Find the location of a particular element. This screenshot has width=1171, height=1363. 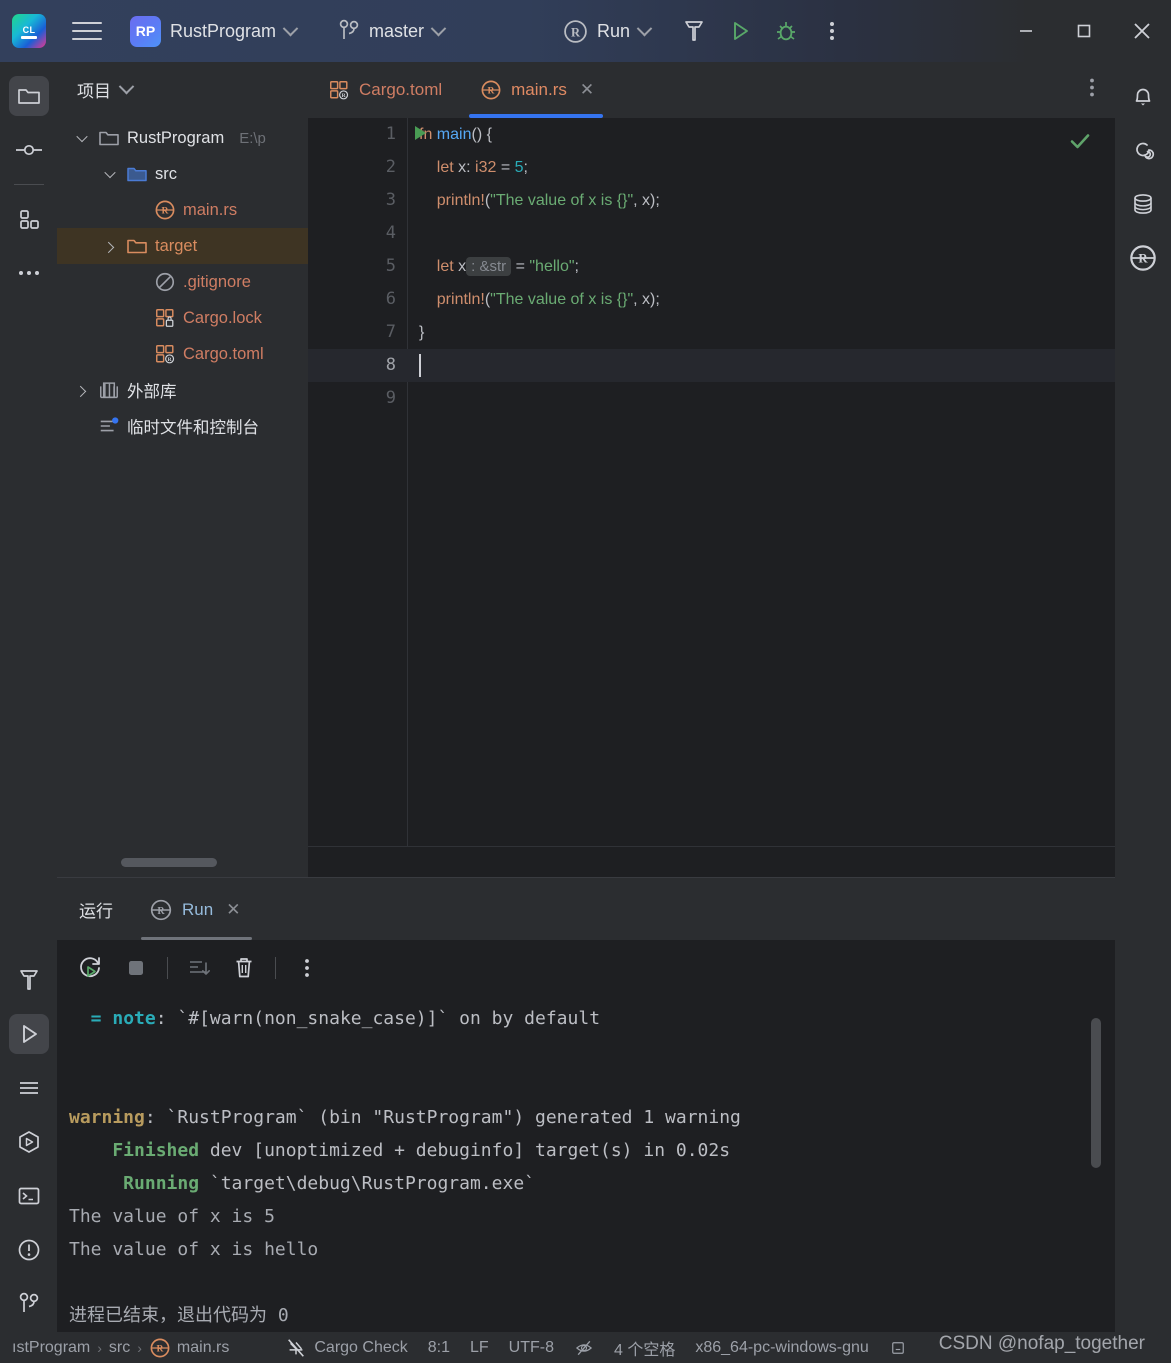

folder-orange-icon is located at coordinates (137, 246).